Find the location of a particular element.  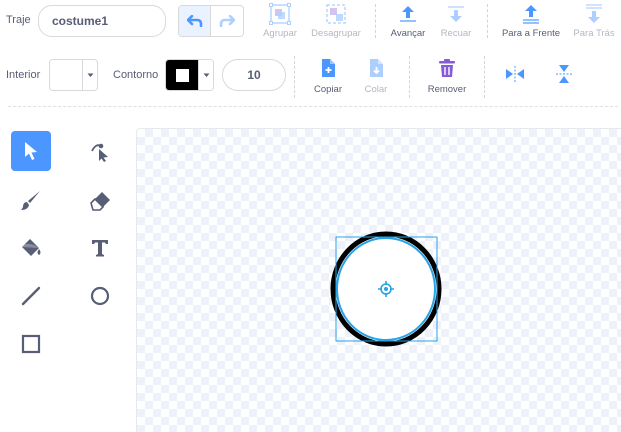

backward-icon is located at coordinates (456, 14).